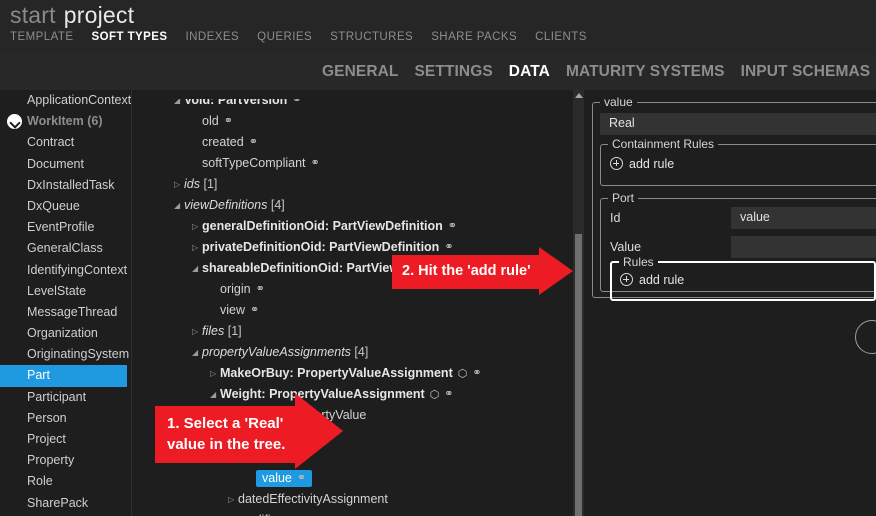 Image resolution: width=876 pixels, height=516 pixels. I want to click on tab-maturity-systems: MATURITY SYSTEMS, so click(645, 72).